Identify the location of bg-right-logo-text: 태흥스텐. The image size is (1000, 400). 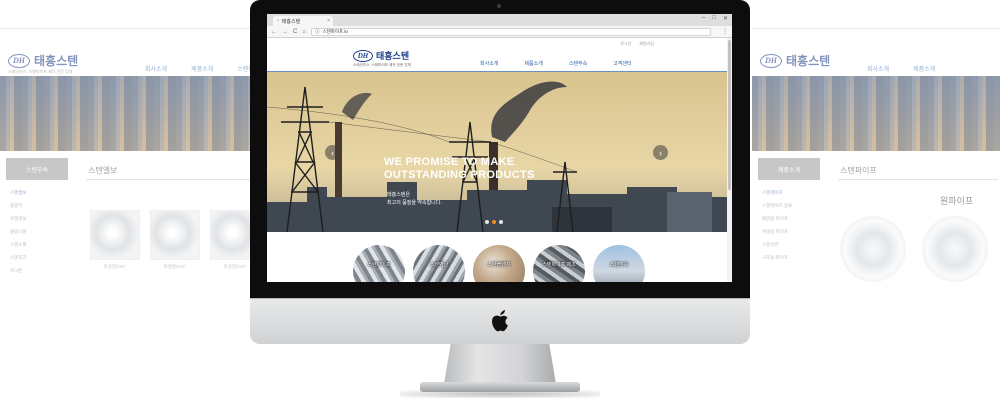
(808, 61).